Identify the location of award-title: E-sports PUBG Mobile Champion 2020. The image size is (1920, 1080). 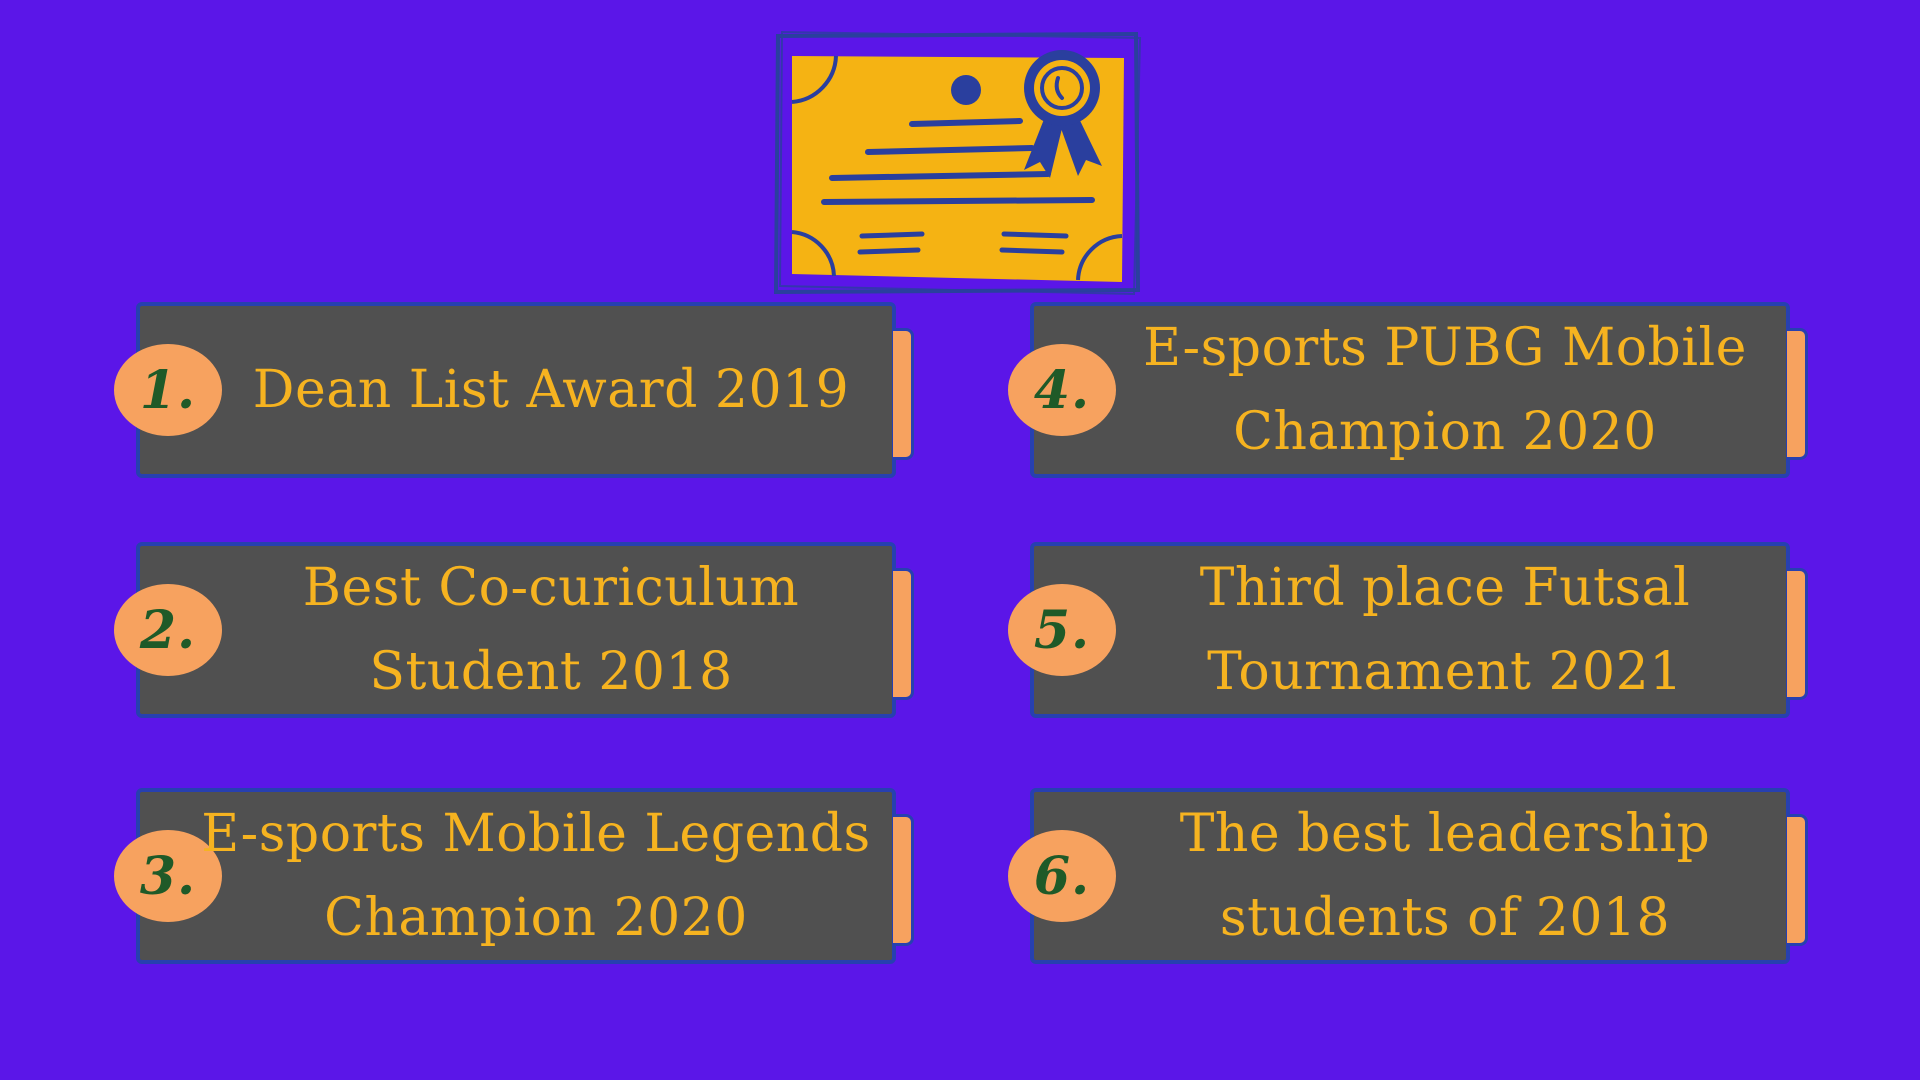
(1445, 390).